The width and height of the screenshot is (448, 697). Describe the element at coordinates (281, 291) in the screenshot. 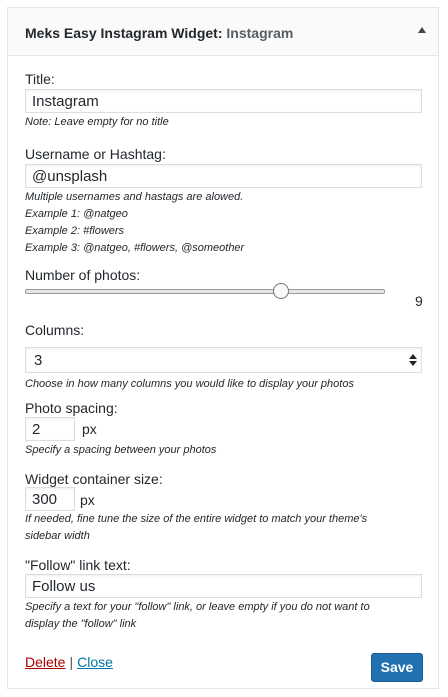

I see `photos-slider-thumb` at that location.